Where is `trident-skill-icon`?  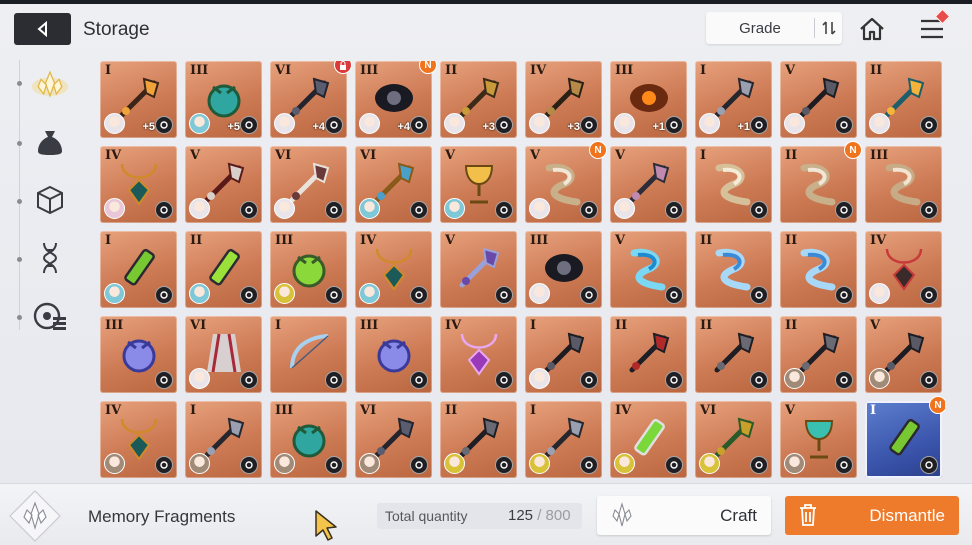
trident-skill-icon is located at coordinates (419, 210).